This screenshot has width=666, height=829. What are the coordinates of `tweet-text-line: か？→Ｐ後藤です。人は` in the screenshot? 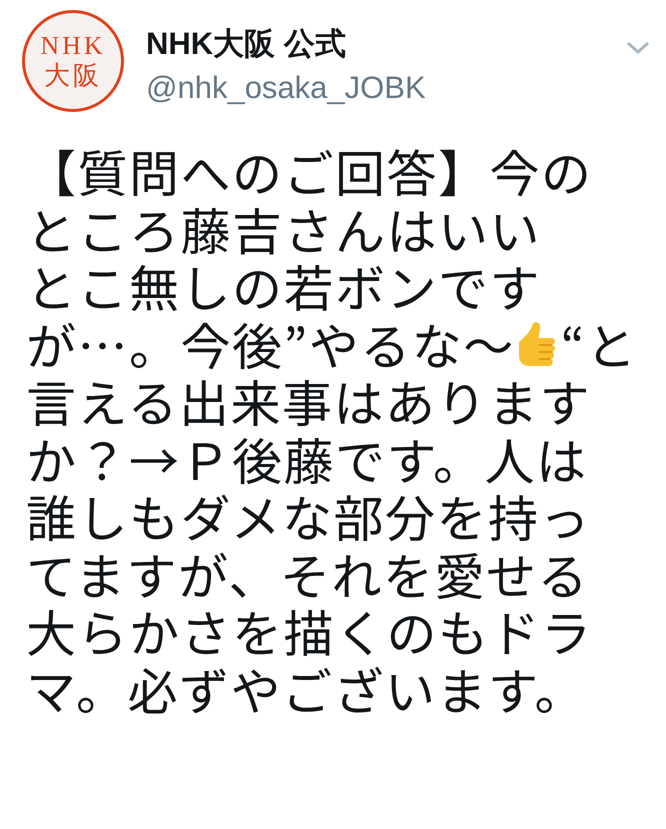 It's located at (307, 459).